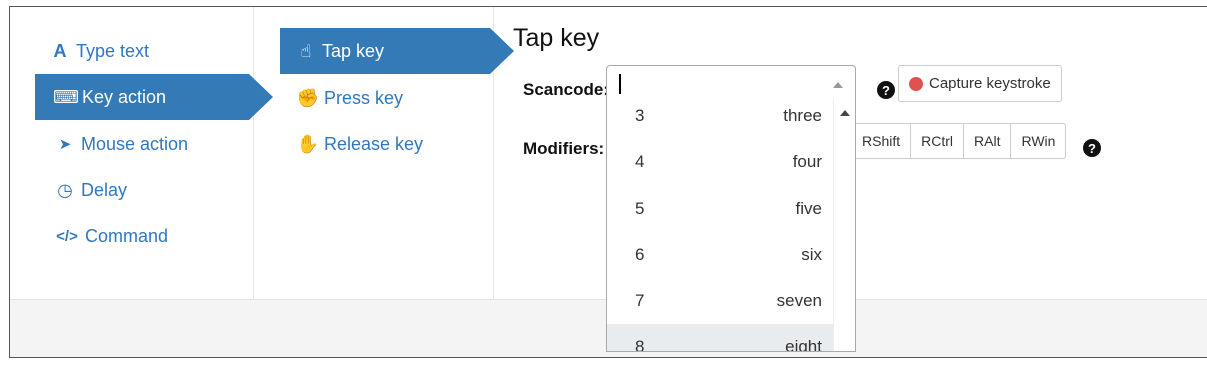 The height and width of the screenshot is (373, 1207). What do you see at coordinates (1037, 141) in the screenshot?
I see `modifier-rwin: RWin` at bounding box center [1037, 141].